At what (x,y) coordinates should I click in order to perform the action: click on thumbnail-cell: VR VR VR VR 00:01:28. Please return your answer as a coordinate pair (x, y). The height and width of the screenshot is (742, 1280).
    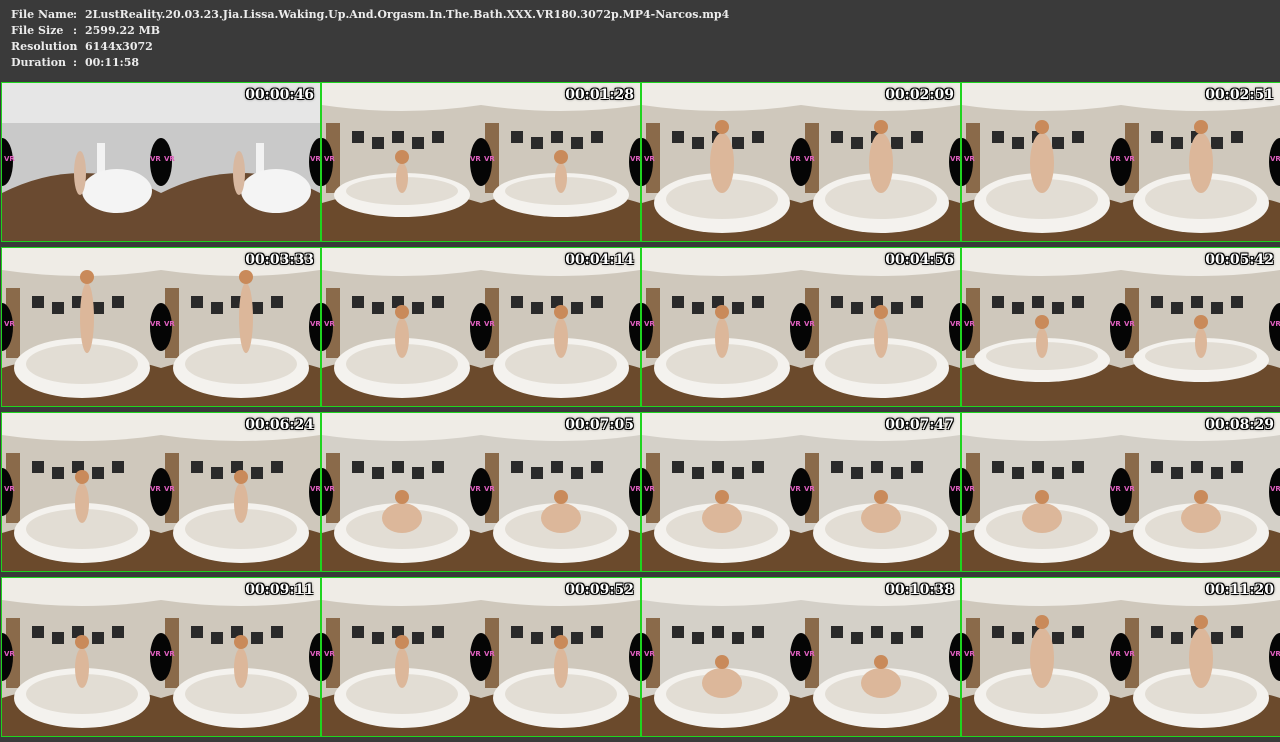
    Looking at the image, I should click on (481, 162).